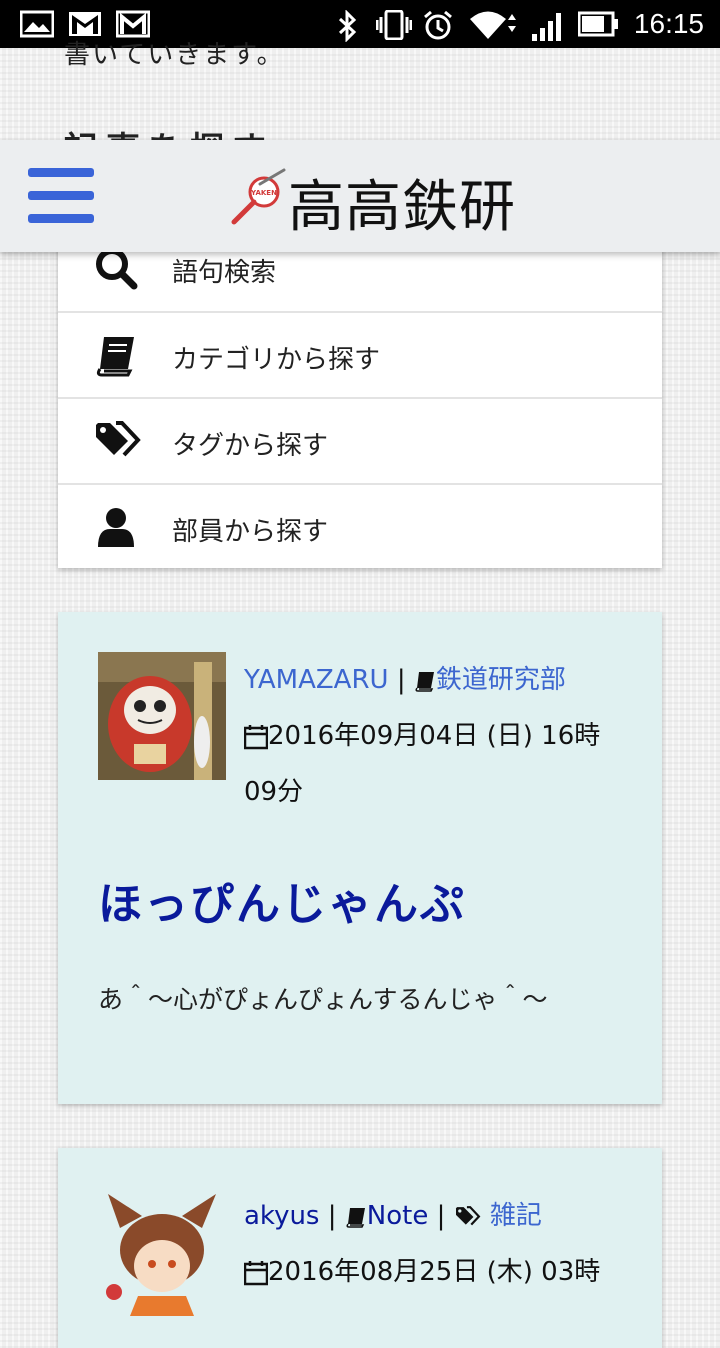 This screenshot has height=1348, width=720. I want to click on app-header: YAKEN 高高鉄研, so click(360, 196).